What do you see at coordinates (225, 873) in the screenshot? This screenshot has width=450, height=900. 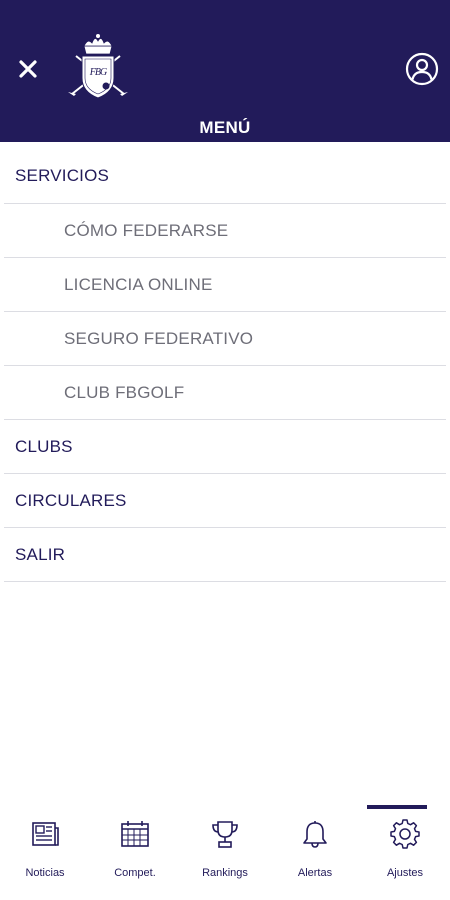 I see `tab-label: Rankings` at bounding box center [225, 873].